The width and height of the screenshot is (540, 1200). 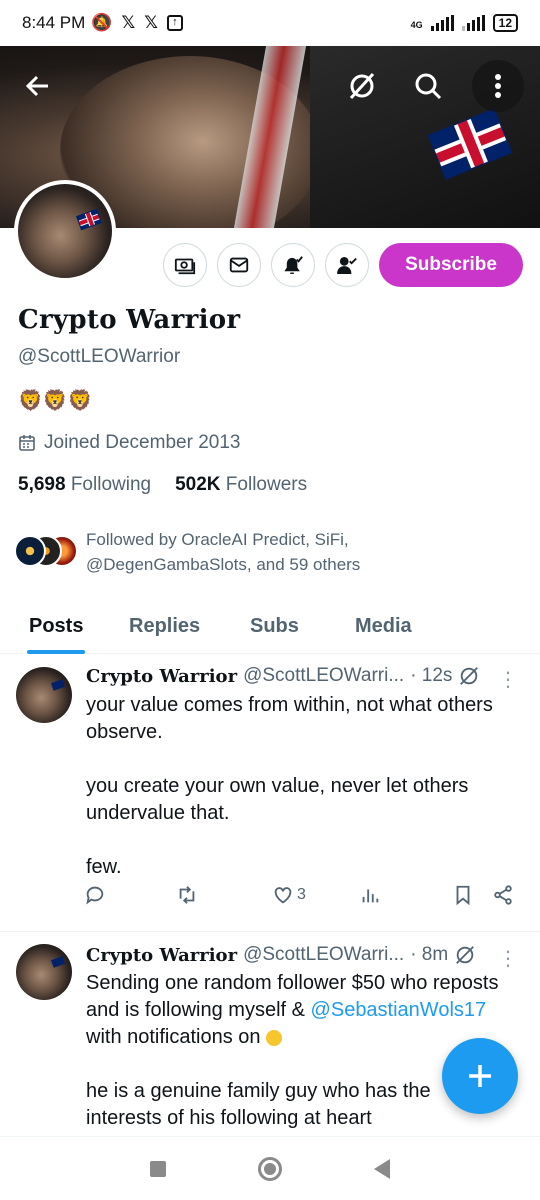 I want to click on network-label: 4G, so click(x=416, y=25).